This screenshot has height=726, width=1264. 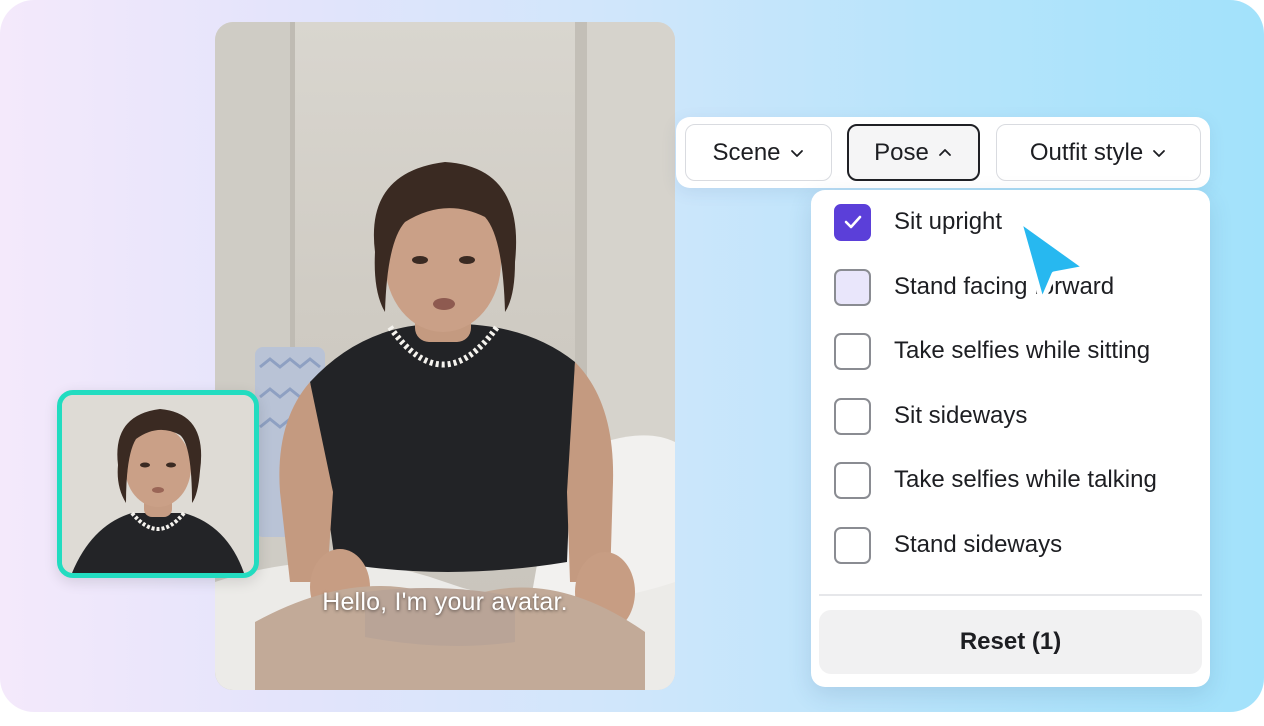 I want to click on check-icon, so click(x=852, y=222).